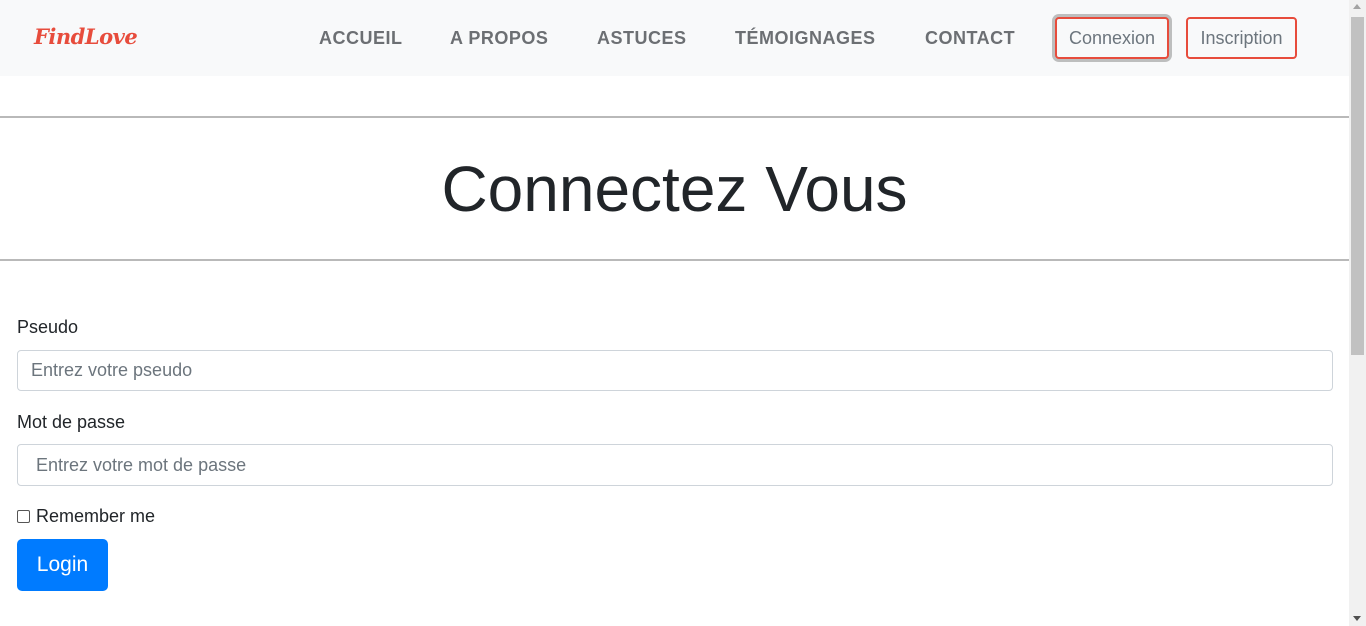  I want to click on remember-me-label: Remember me, so click(95, 516).